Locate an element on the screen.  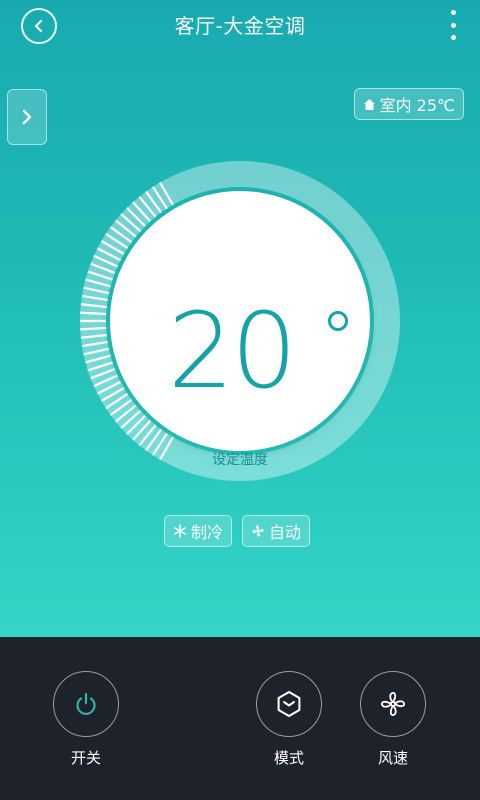
mode-label: 模式 is located at coordinates (288, 758).